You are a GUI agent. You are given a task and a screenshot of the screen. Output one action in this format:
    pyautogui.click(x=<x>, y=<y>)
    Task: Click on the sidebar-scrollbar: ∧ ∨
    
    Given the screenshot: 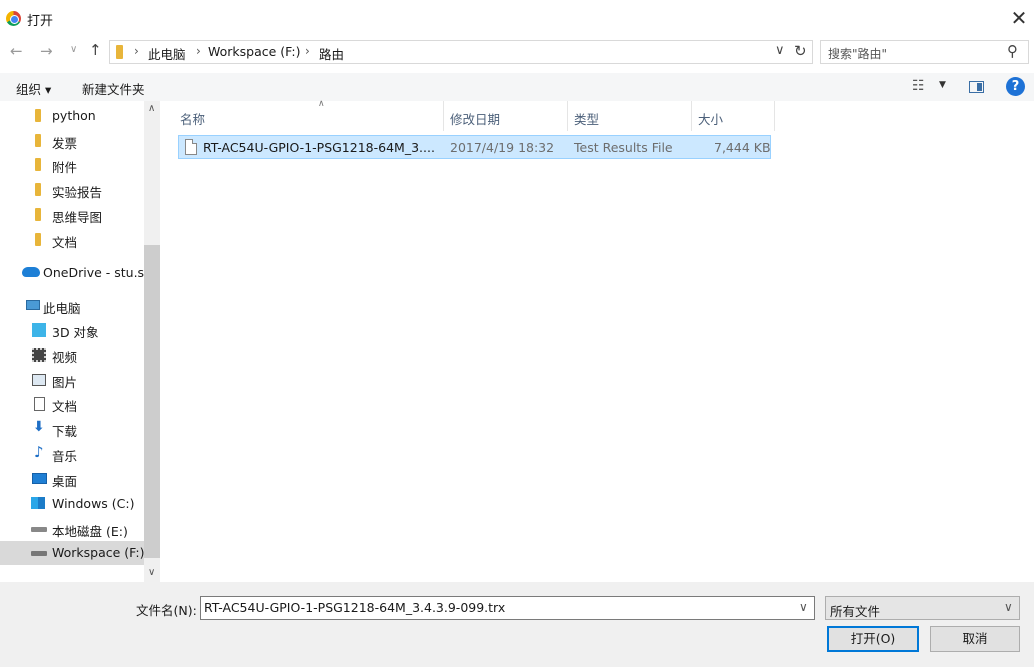 What is the action you would take?
    pyautogui.click(x=152, y=341)
    